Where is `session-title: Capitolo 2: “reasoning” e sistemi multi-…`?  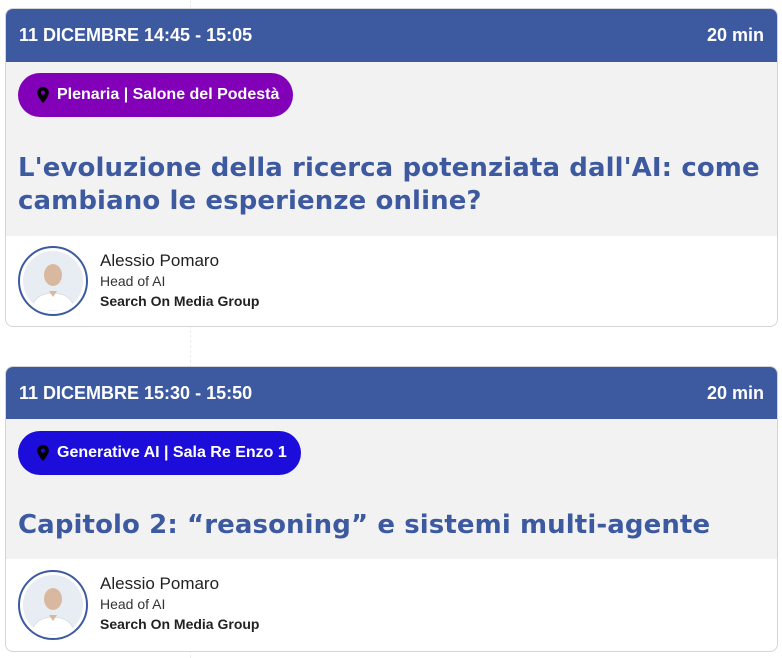 session-title: Capitolo 2: “reasoning” e sistemi multi-… is located at coordinates (391, 525).